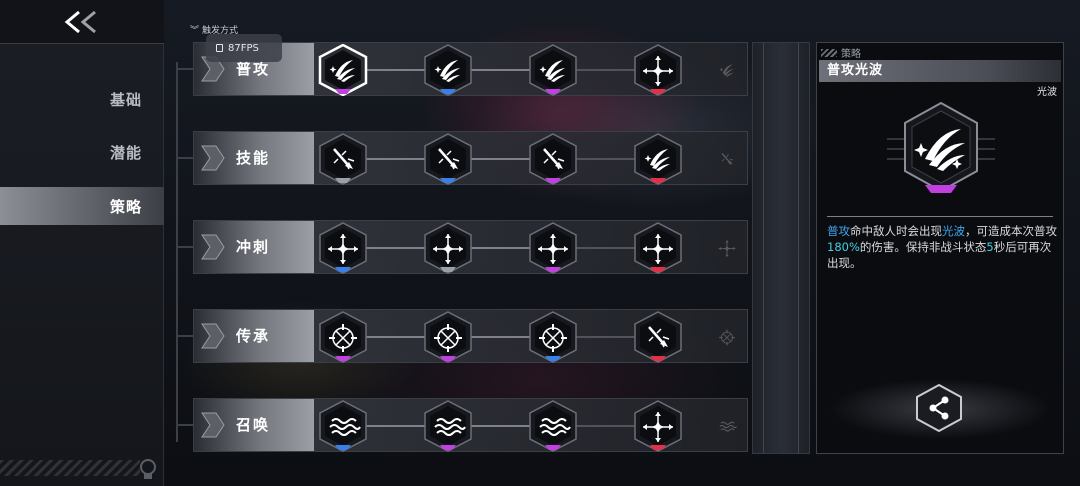  I want to click on nav-item-label: 潜能, so click(125, 152).